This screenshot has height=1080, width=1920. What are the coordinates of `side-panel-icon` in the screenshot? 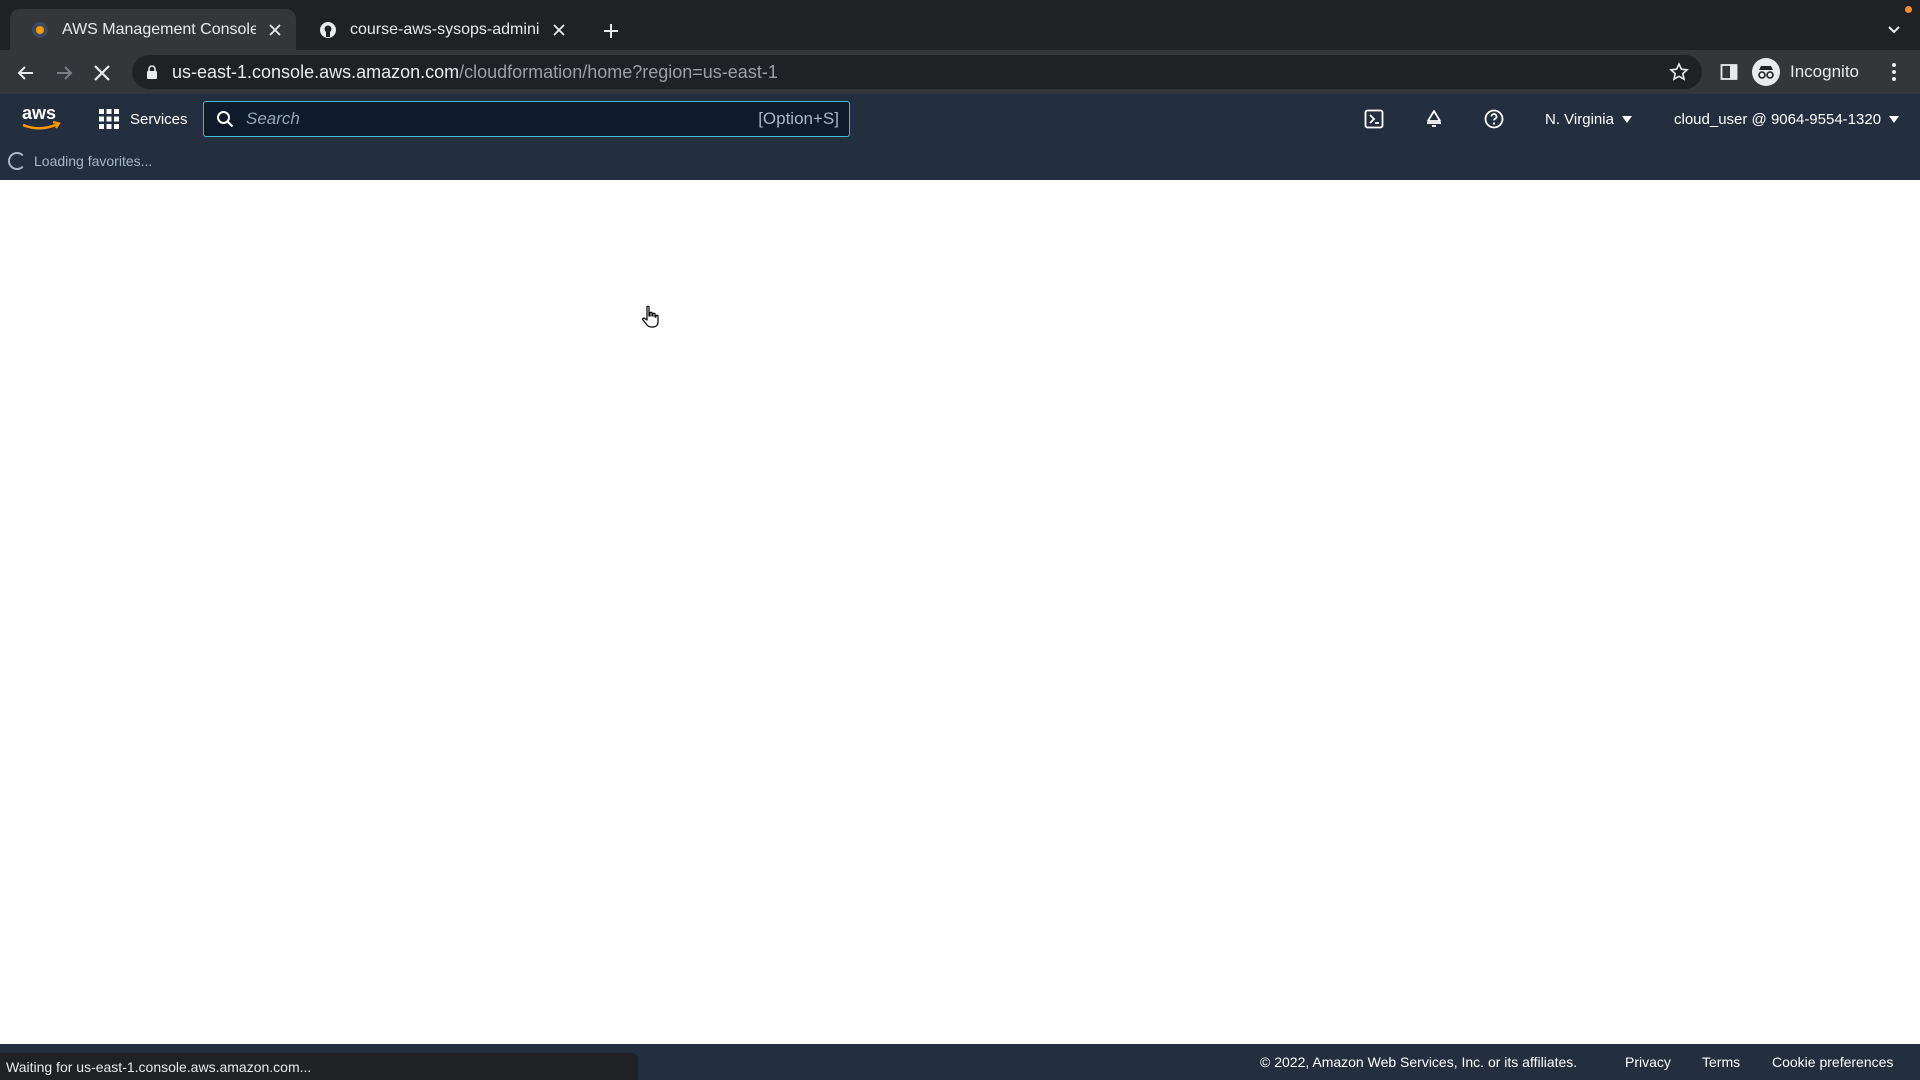 It's located at (1729, 72).